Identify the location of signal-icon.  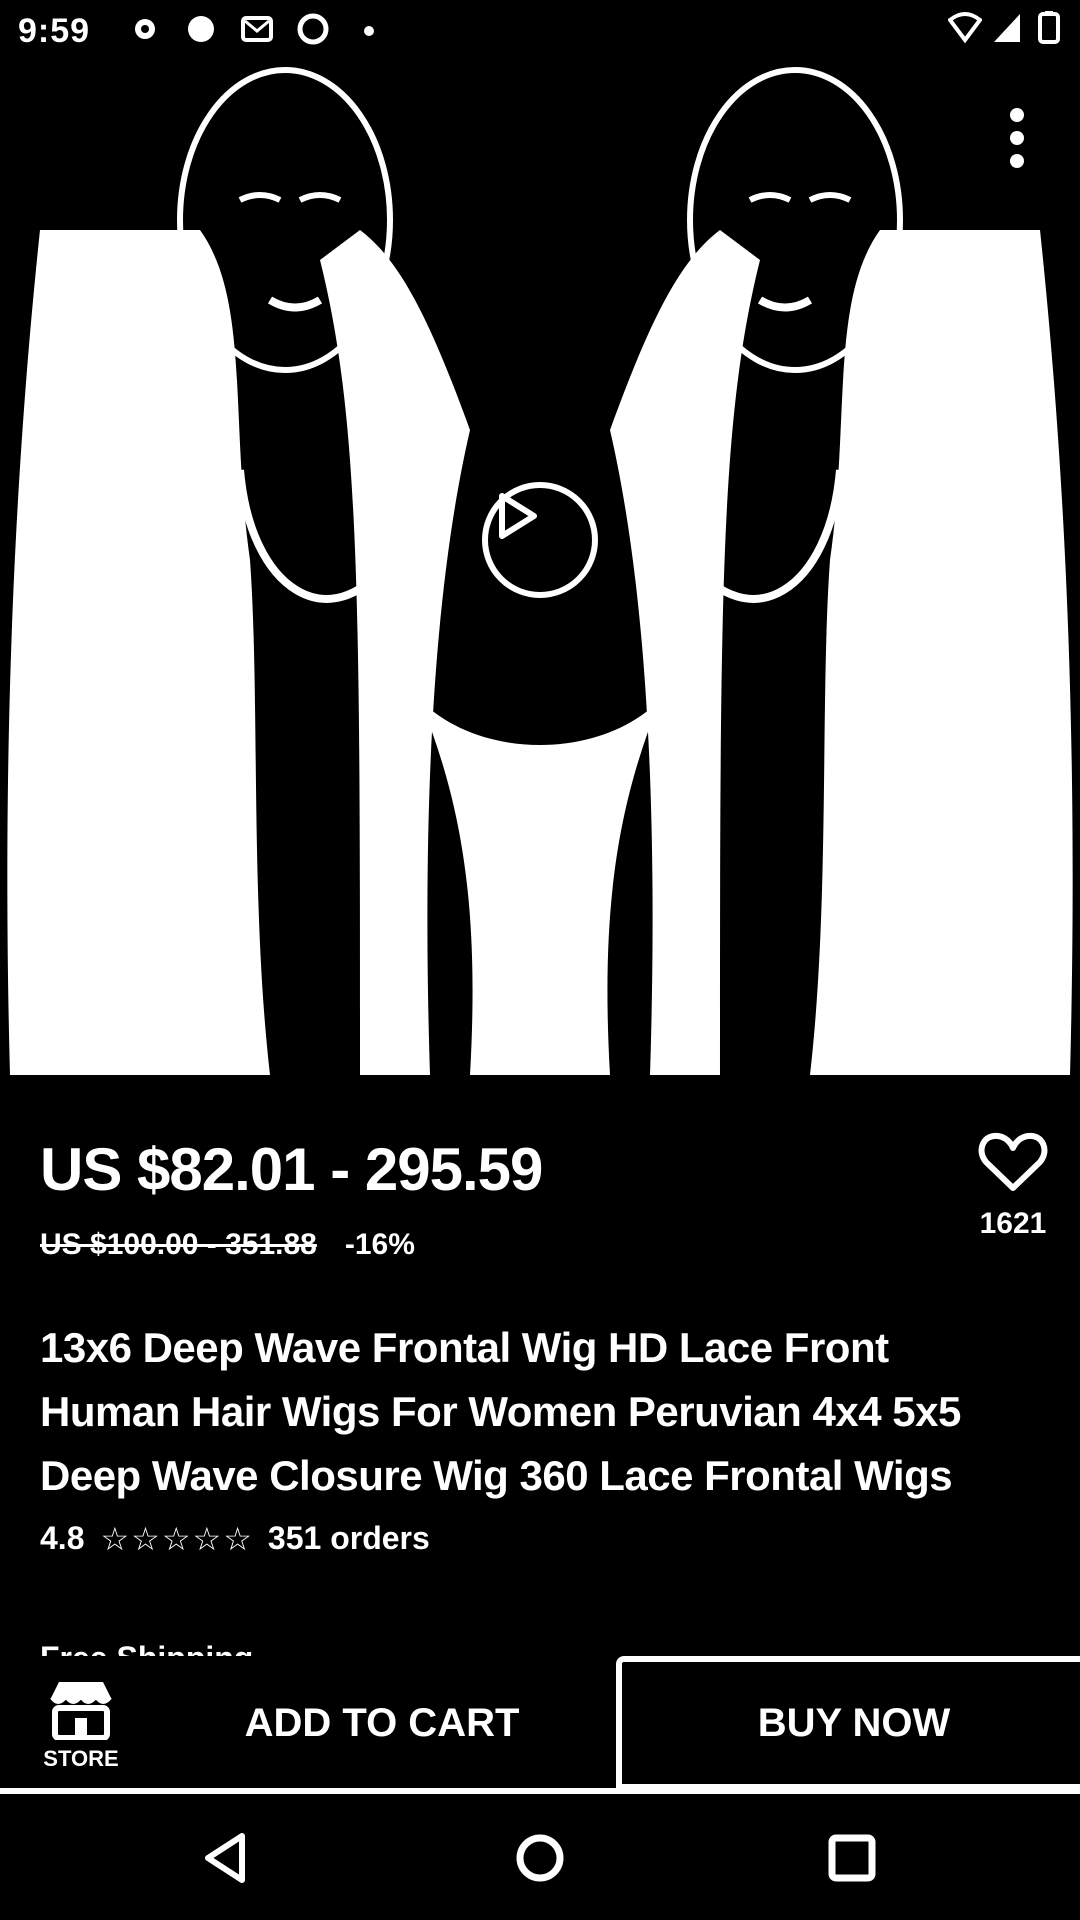
(1007, 27).